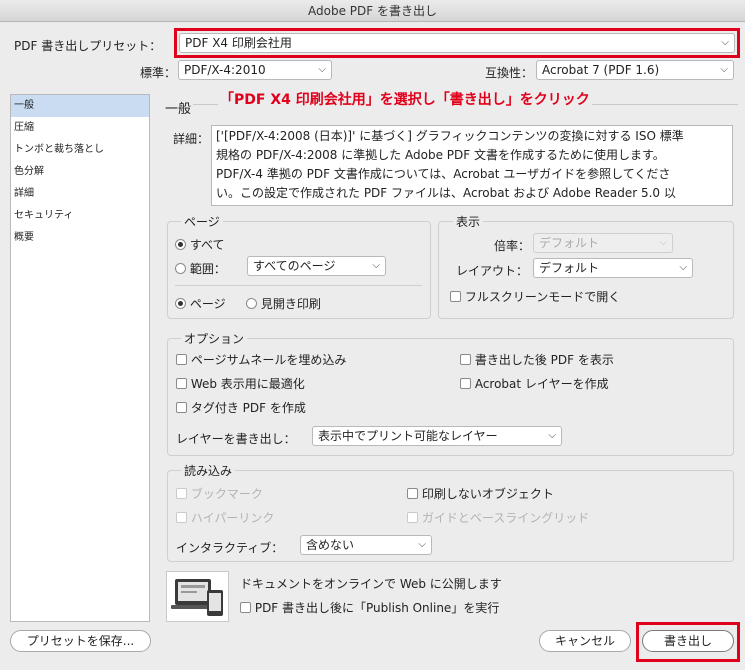 This screenshot has width=745, height=670. Describe the element at coordinates (208, 470) in the screenshot. I see `include-group-title: 読み込み` at that location.